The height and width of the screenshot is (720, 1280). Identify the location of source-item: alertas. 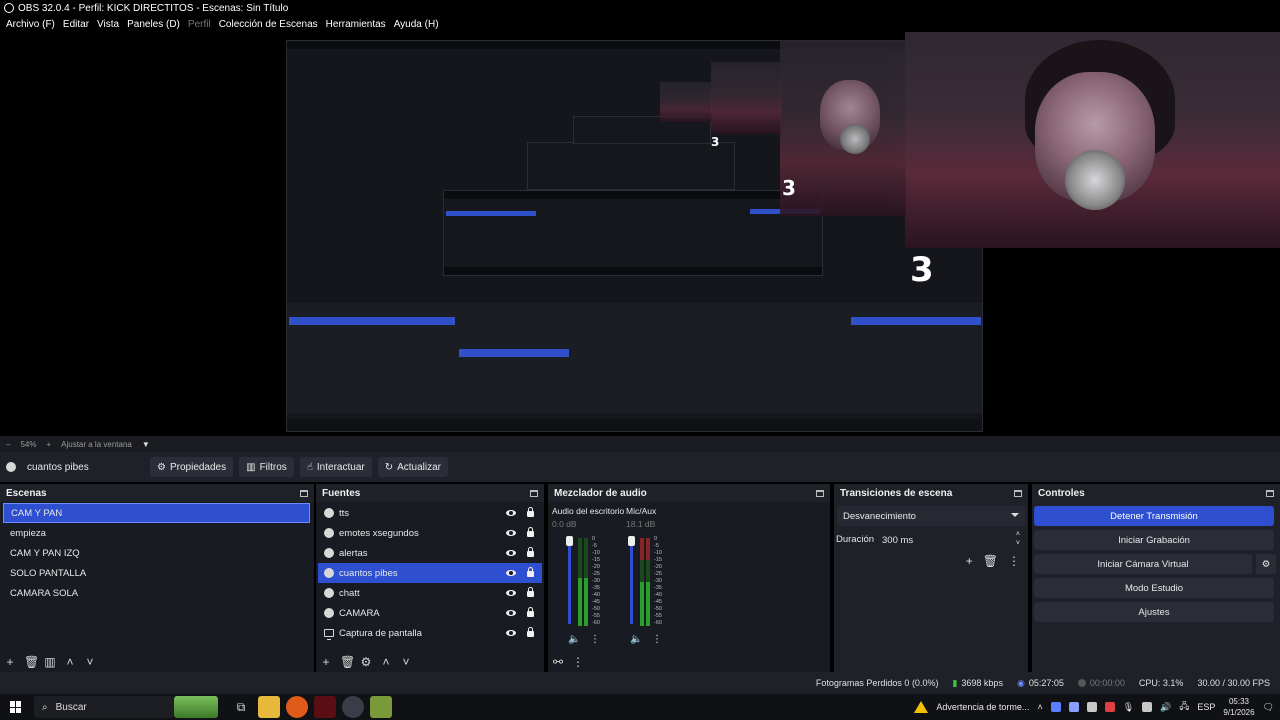
(430, 553).